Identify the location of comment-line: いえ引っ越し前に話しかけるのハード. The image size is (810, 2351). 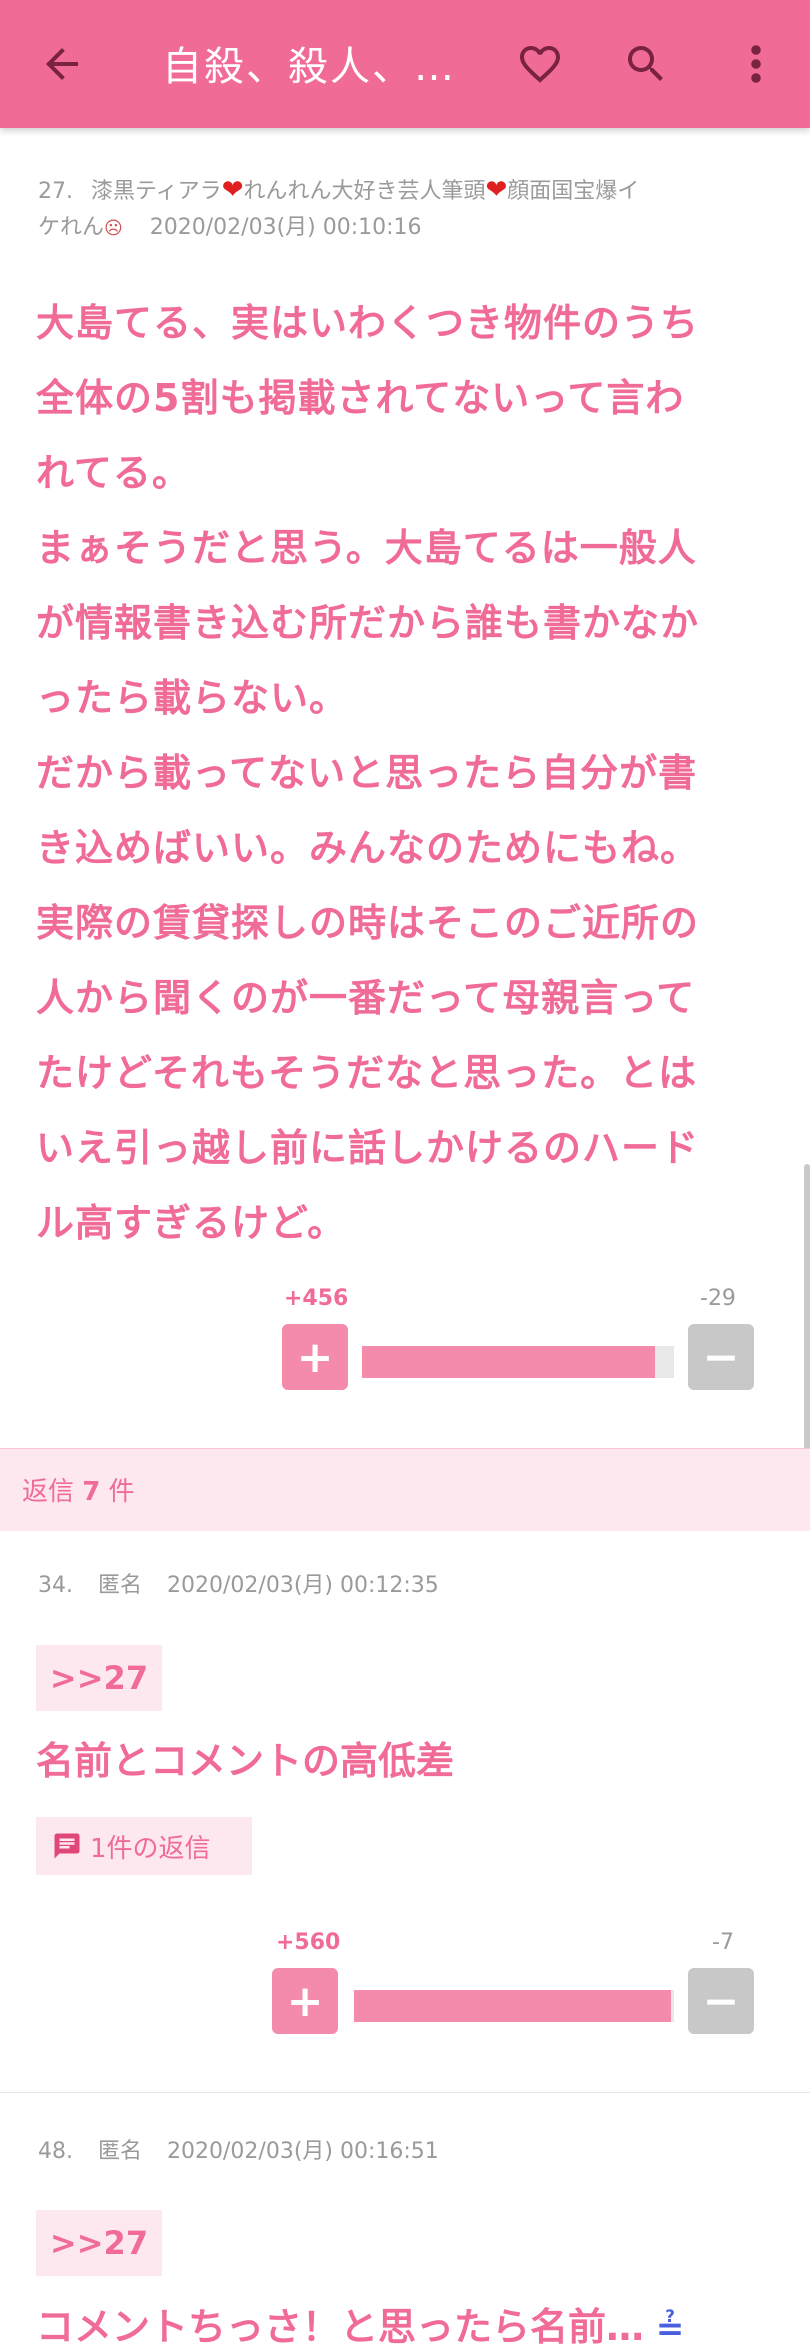
(368, 1148).